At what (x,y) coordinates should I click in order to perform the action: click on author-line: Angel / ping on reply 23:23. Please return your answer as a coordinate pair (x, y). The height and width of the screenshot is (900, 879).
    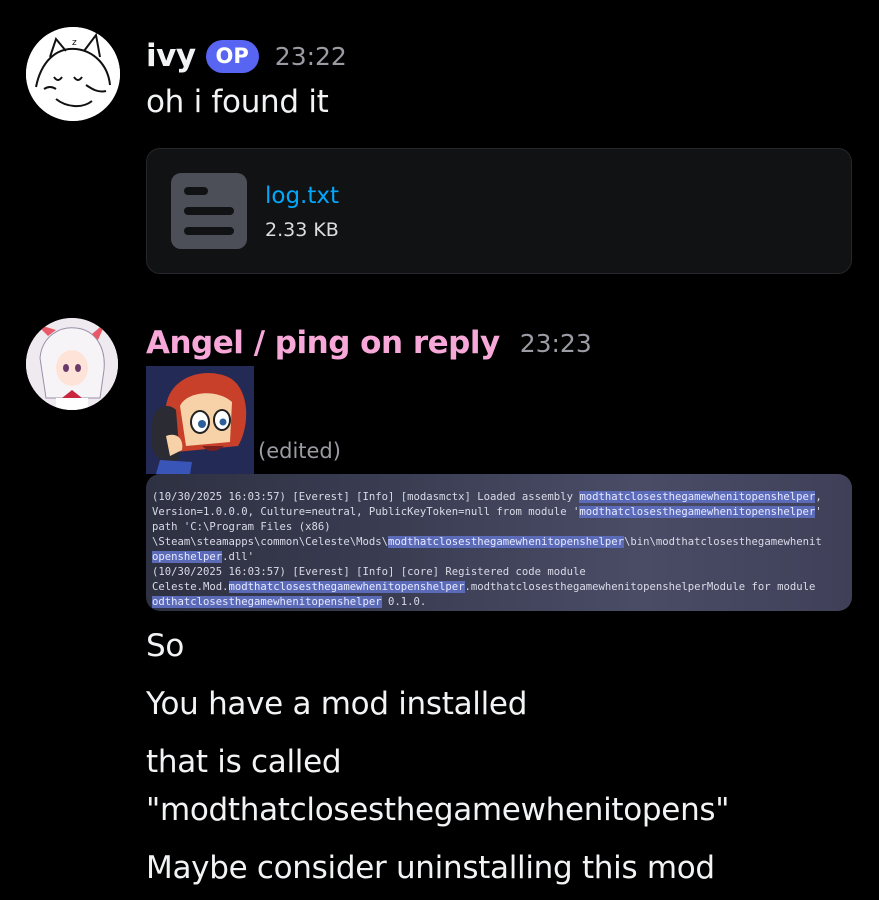
    Looking at the image, I should click on (369, 343).